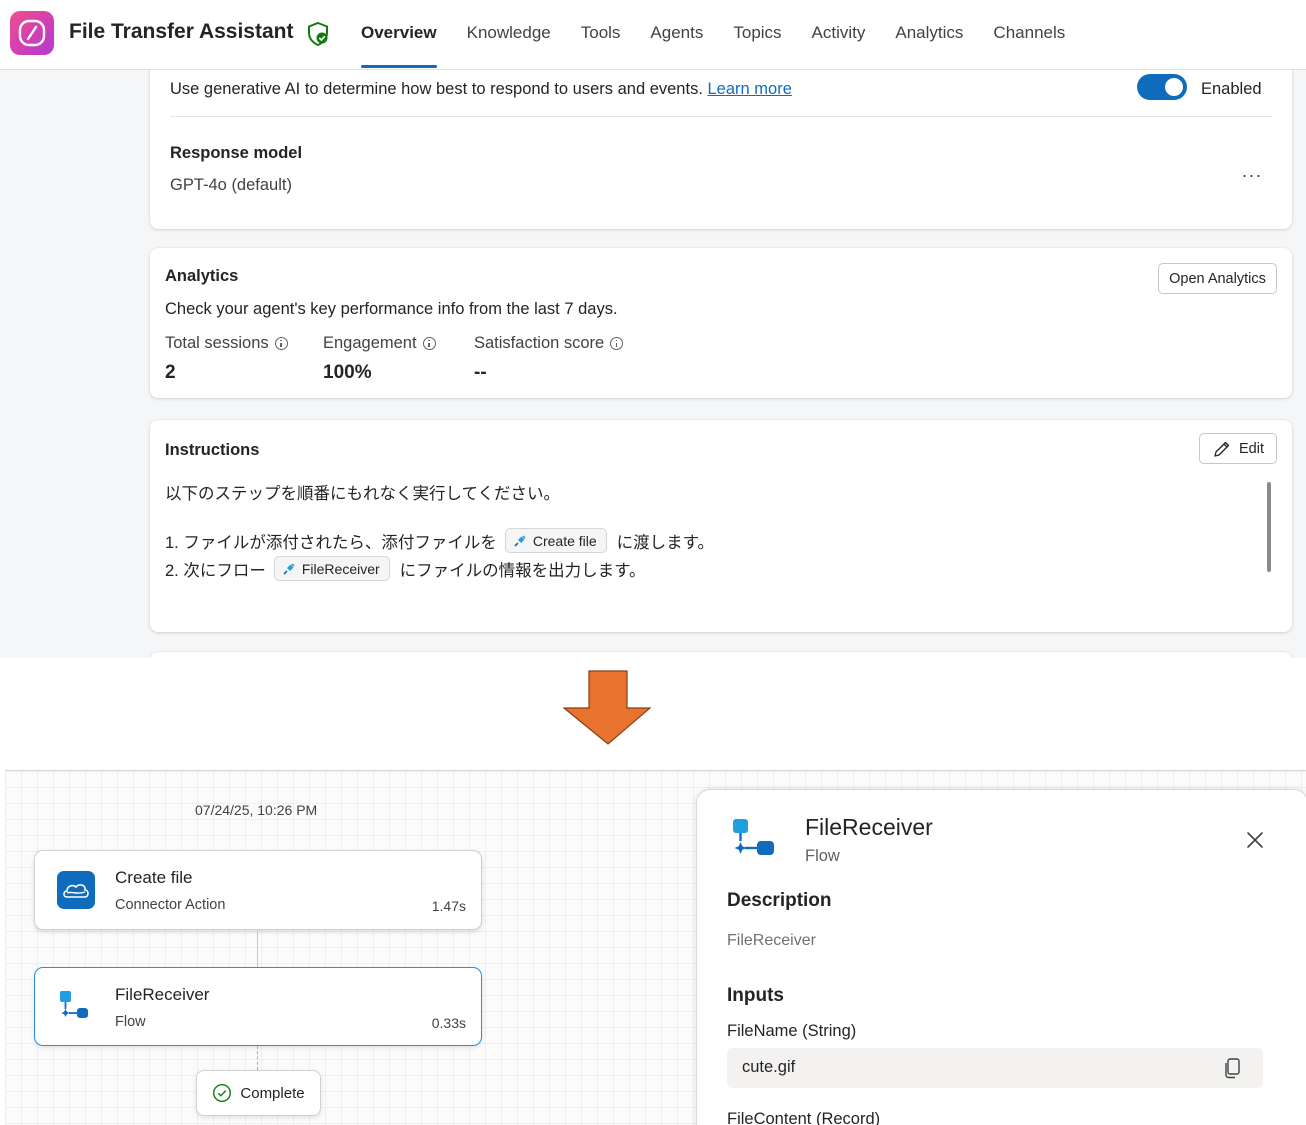 This screenshot has height=1125, width=1306. I want to click on more-options-button: ···, so click(1252, 178).